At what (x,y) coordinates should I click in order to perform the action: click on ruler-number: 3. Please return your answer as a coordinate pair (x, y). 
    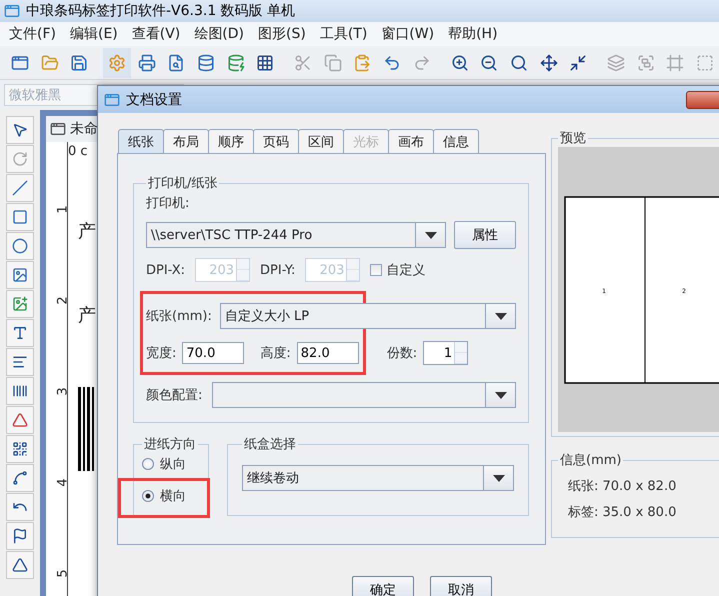
    Looking at the image, I should click on (62, 391).